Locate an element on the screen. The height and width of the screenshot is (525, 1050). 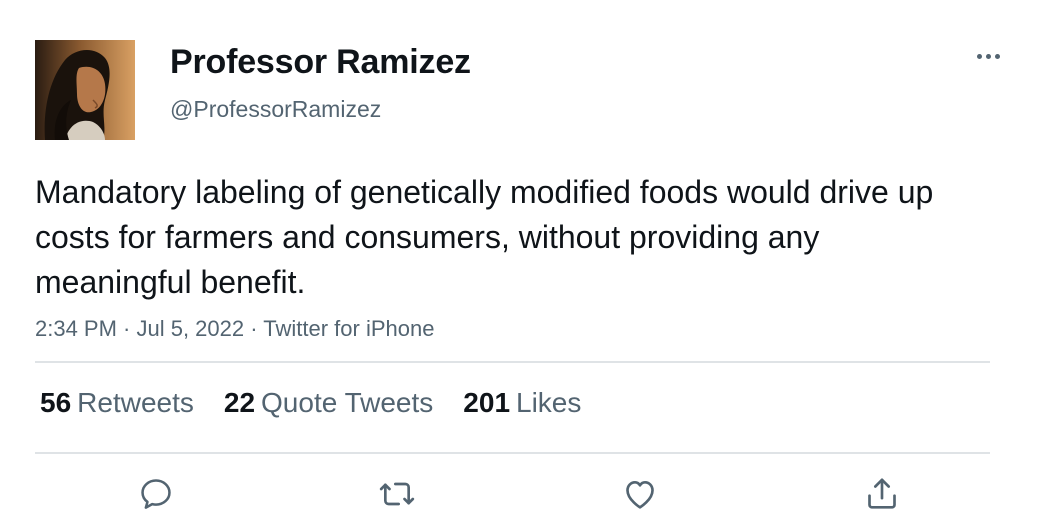
share-button is located at coordinates (882, 494).